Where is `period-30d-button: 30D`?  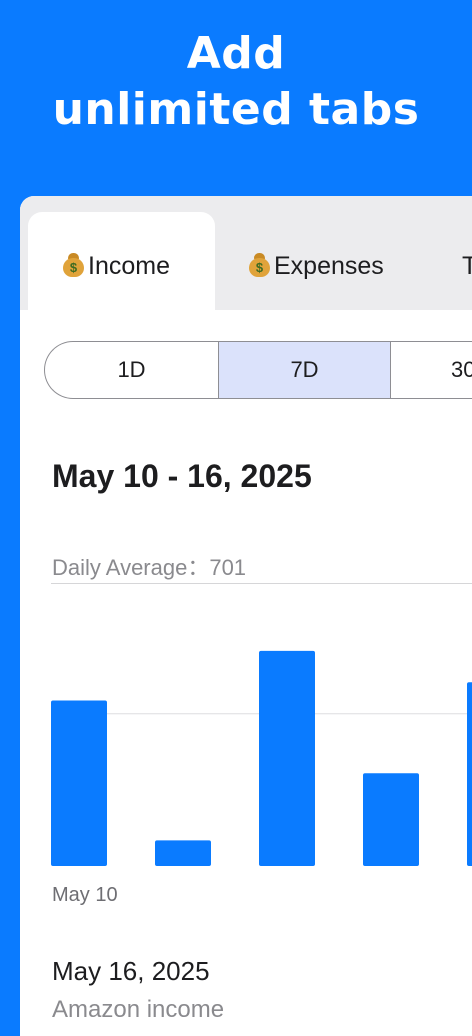 period-30d-button: 30D is located at coordinates (431, 370).